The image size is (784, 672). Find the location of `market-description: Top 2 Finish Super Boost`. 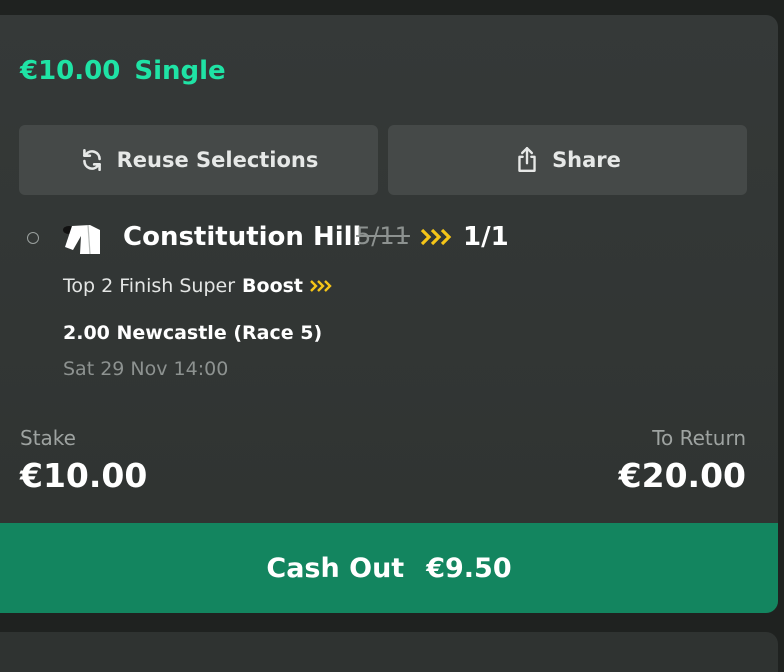

market-description: Top 2 Finish Super Boost is located at coordinates (198, 286).